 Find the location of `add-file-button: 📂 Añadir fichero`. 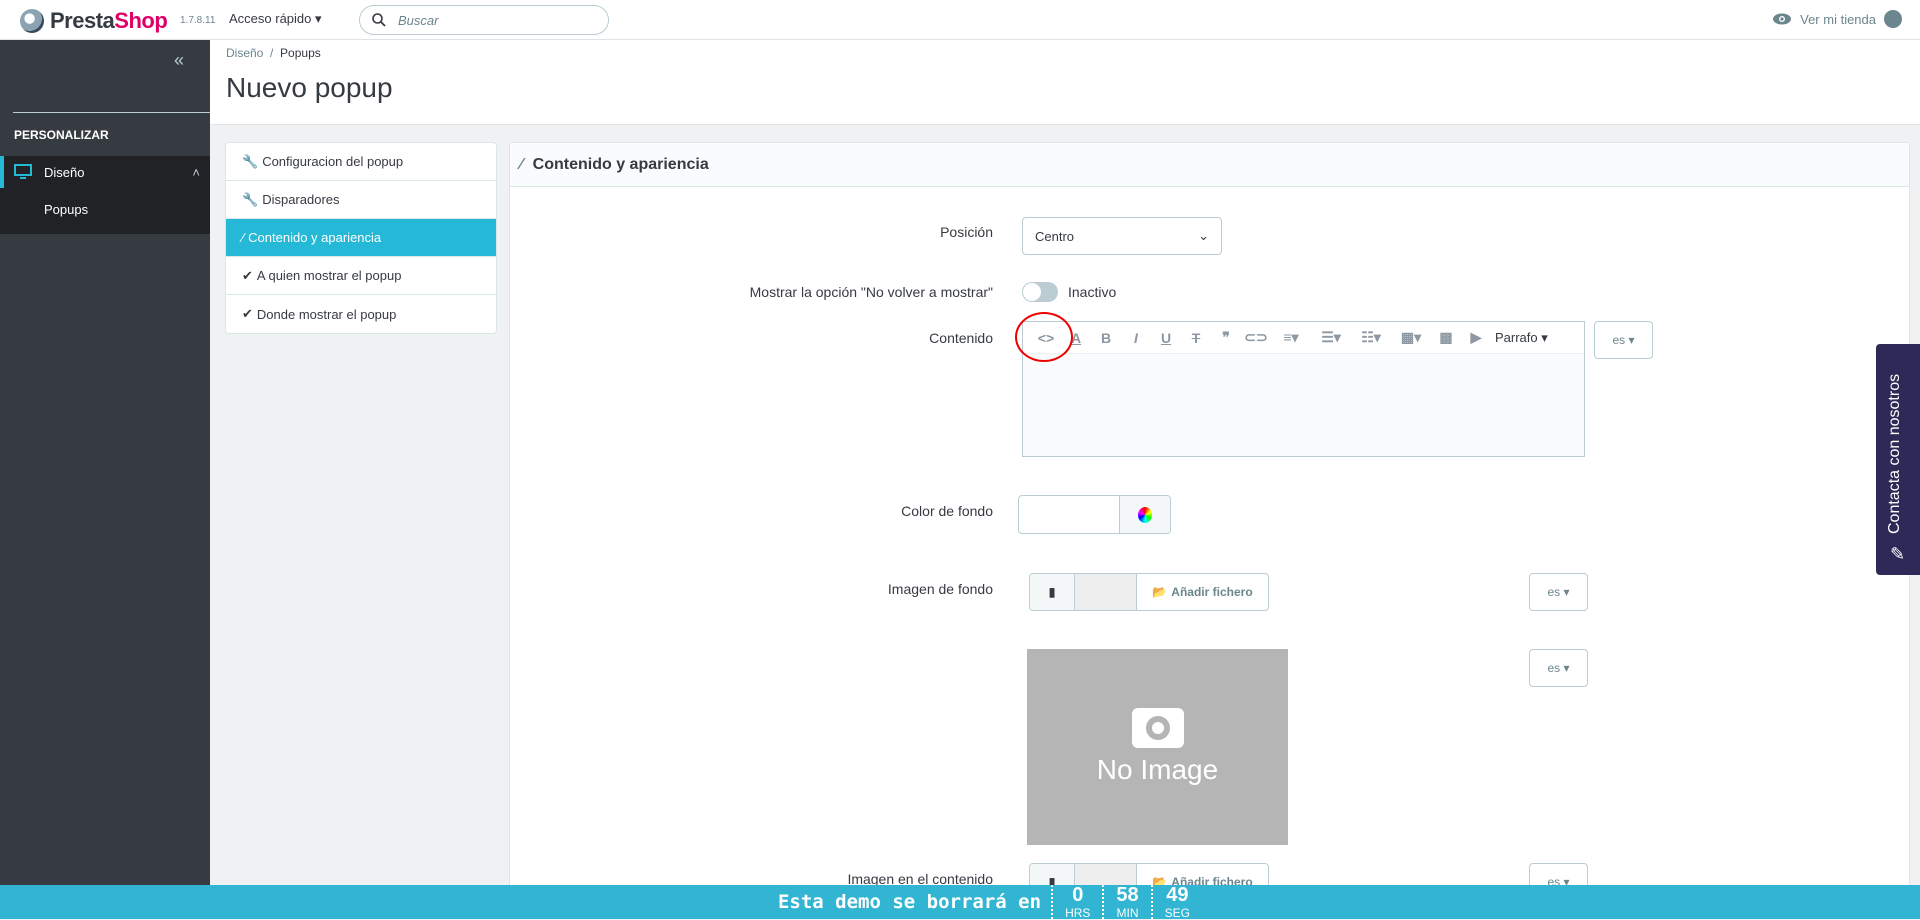

add-file-button: 📂 Añadir fichero is located at coordinates (1202, 592).